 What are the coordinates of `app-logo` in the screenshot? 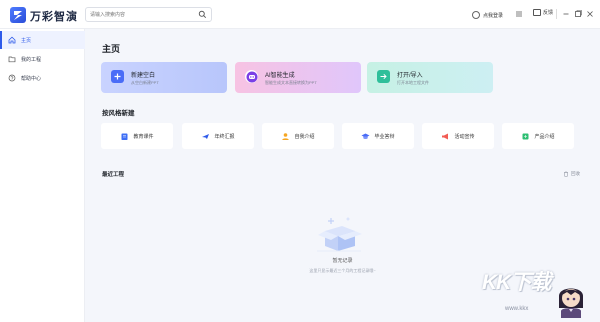 It's located at (18, 15).